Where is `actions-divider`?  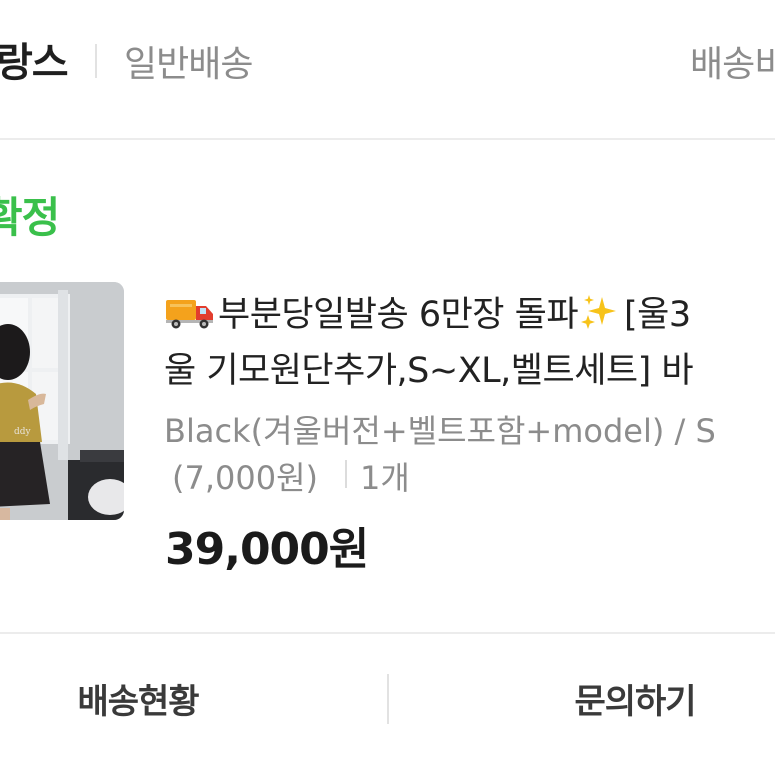 actions-divider is located at coordinates (388, 699).